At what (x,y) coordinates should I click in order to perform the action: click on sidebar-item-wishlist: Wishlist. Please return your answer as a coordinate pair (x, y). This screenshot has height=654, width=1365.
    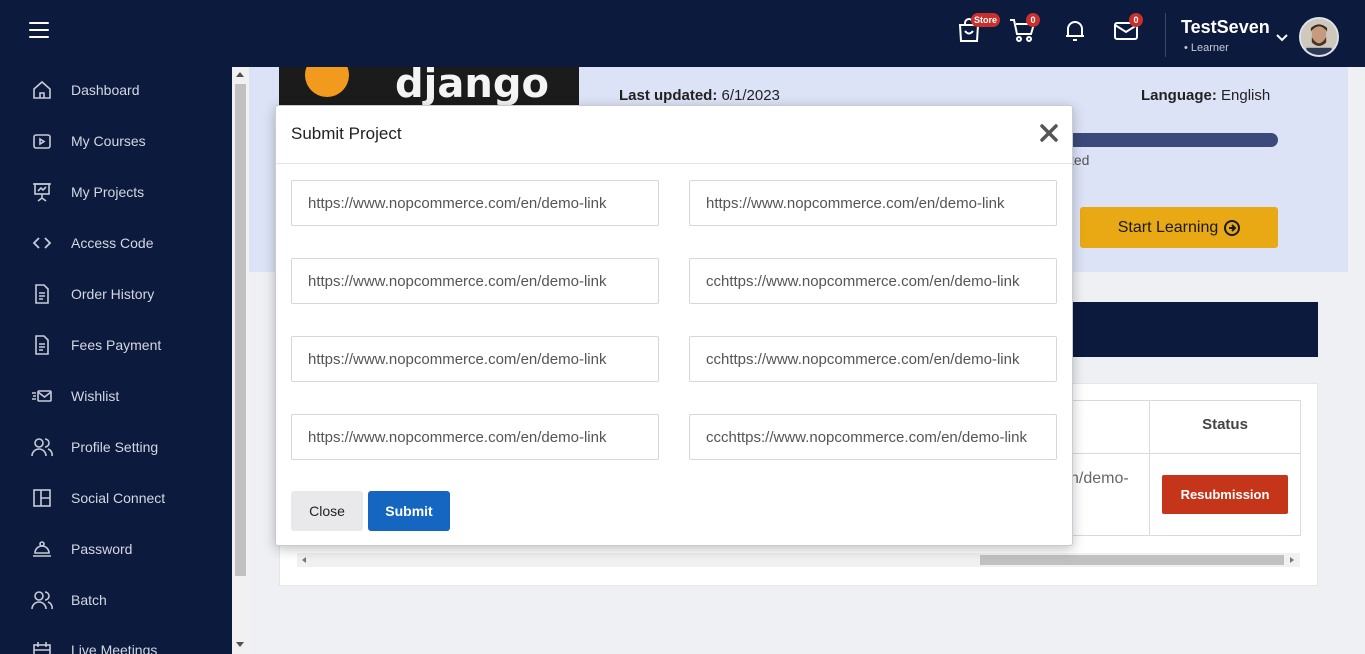
    Looking at the image, I should click on (116, 396).